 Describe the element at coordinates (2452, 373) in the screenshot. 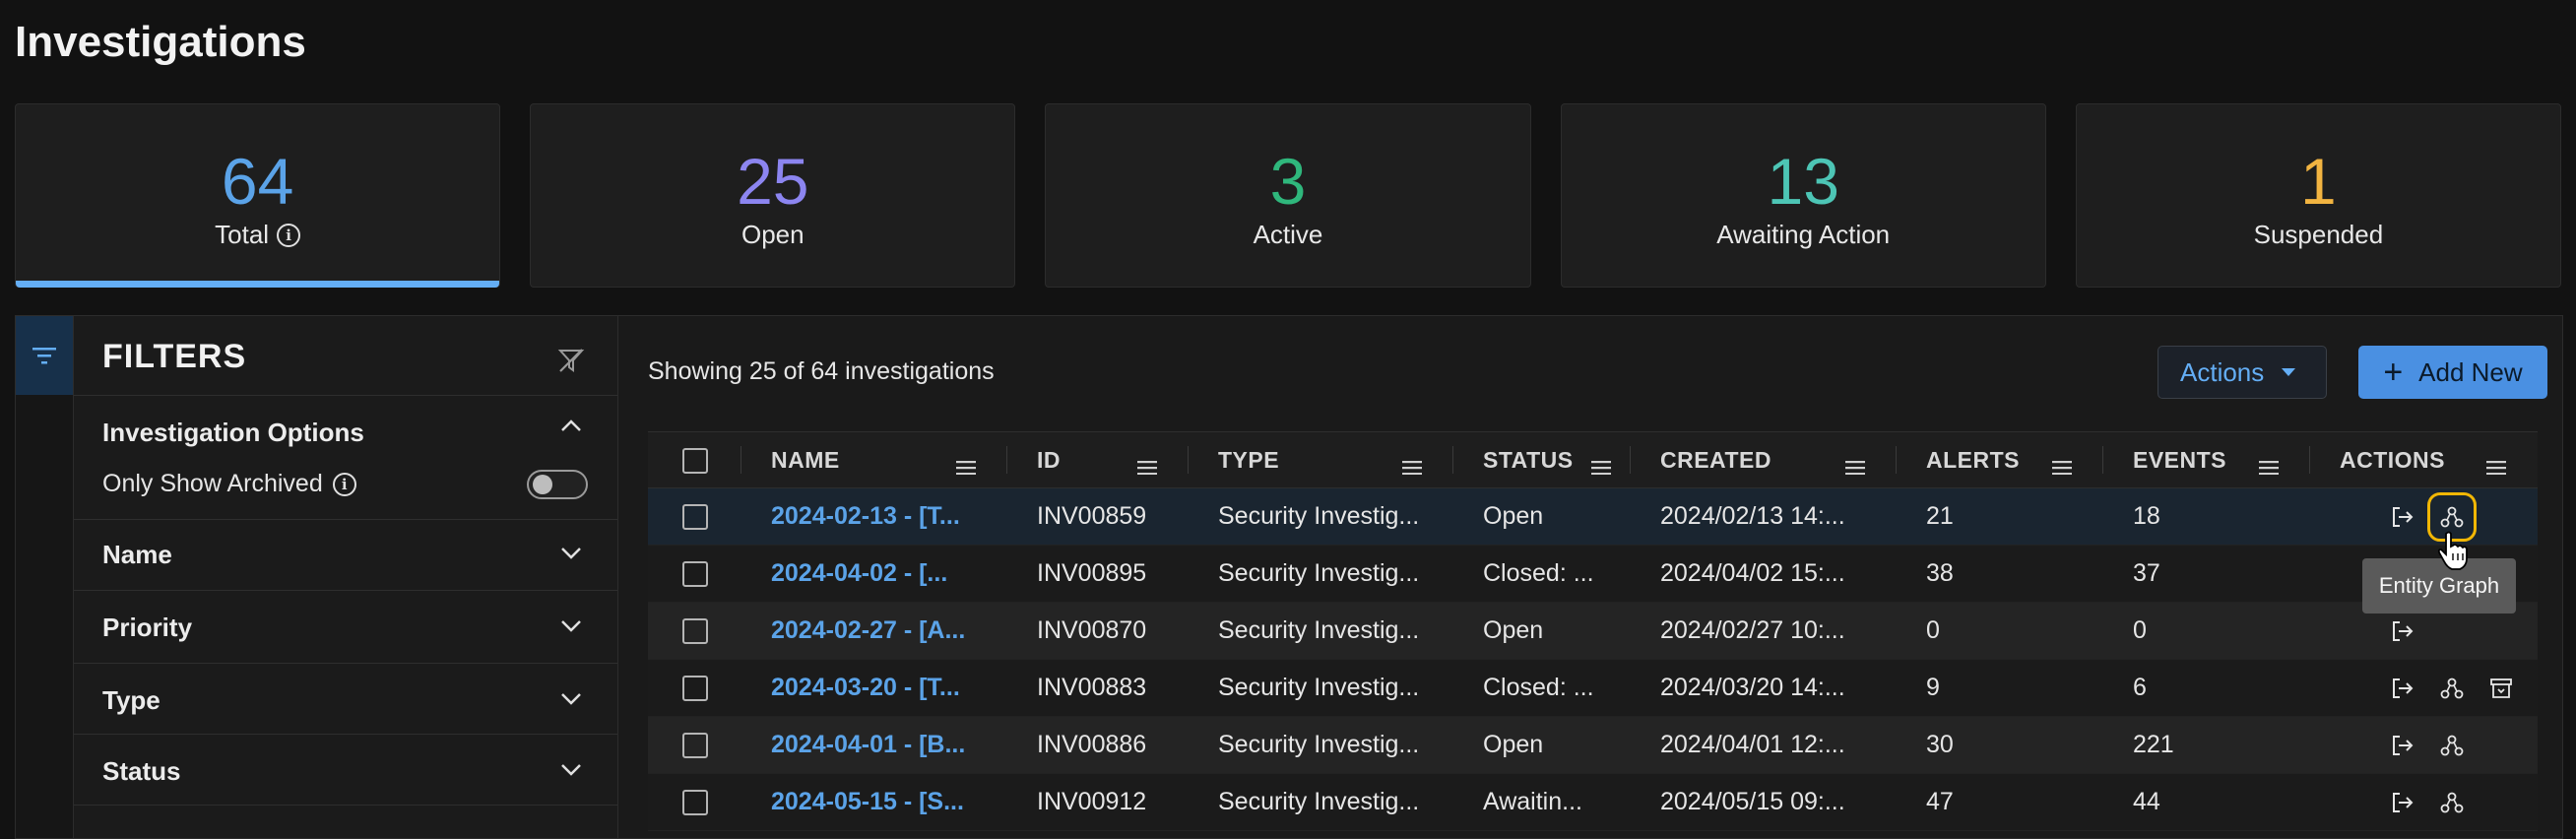

I see `add-new-button: + Add New` at that location.